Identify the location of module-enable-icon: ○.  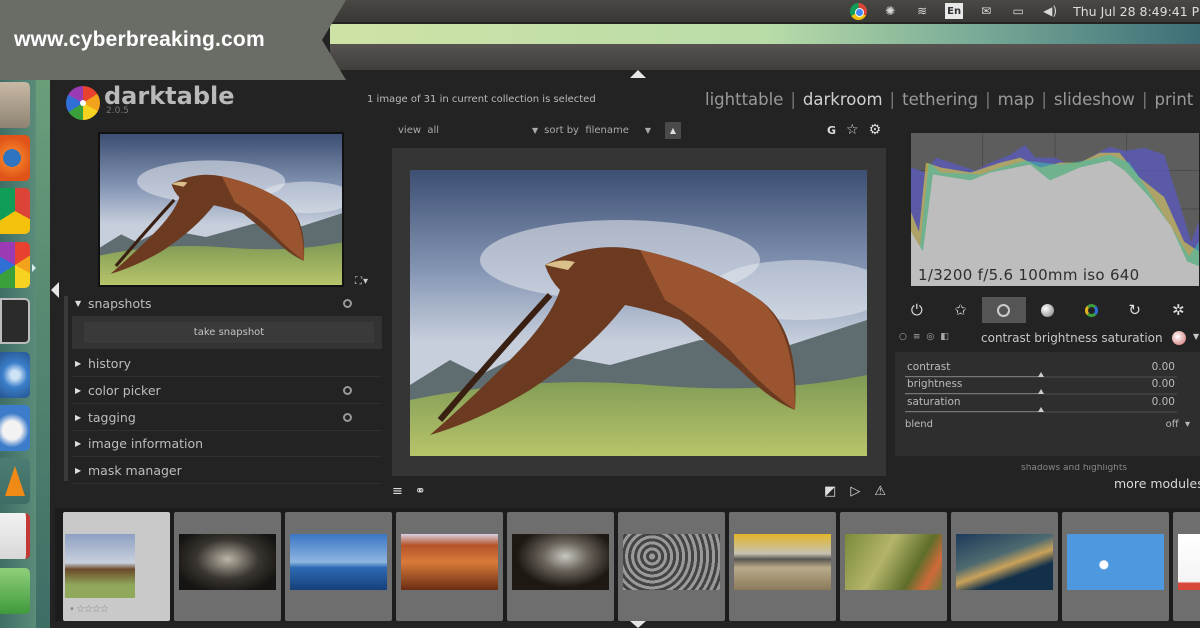
(903, 337).